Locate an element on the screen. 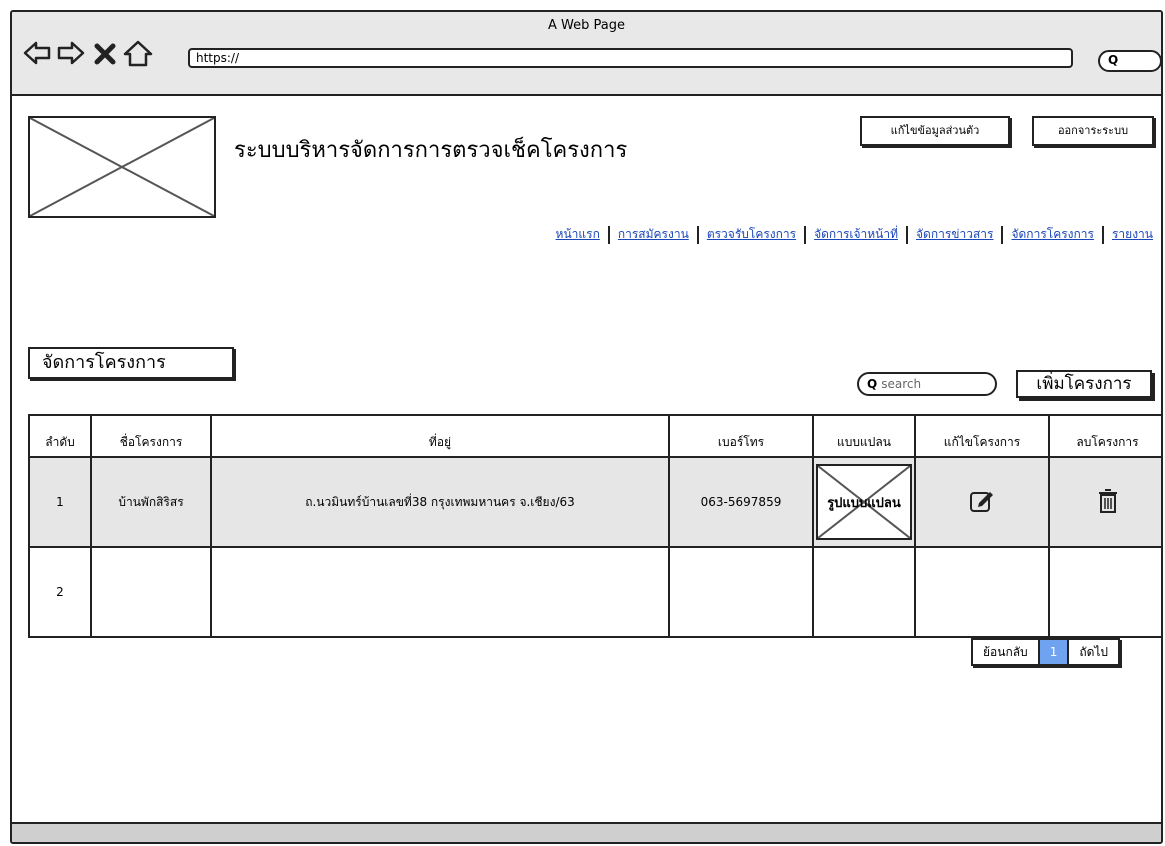  logo-placeholder is located at coordinates (122, 167).